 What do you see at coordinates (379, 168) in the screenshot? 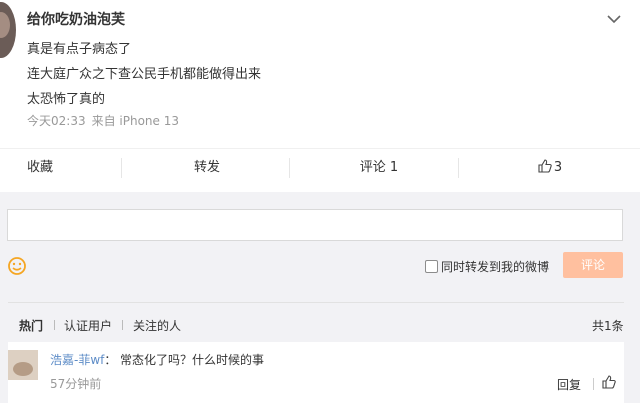
I see `comment-button: 评论 1` at bounding box center [379, 168].